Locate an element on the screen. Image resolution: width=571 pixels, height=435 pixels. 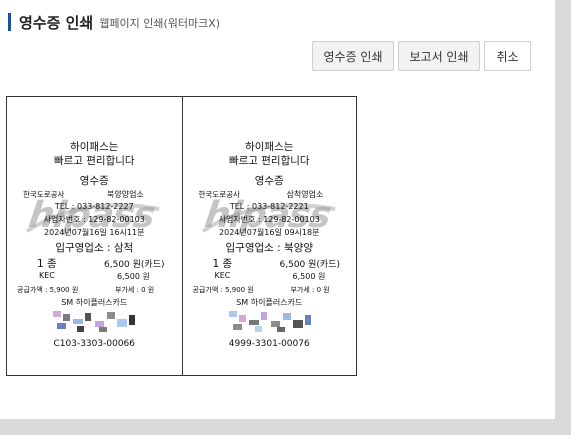
print-report-button: 보고서 인쇄 is located at coordinates (439, 56).